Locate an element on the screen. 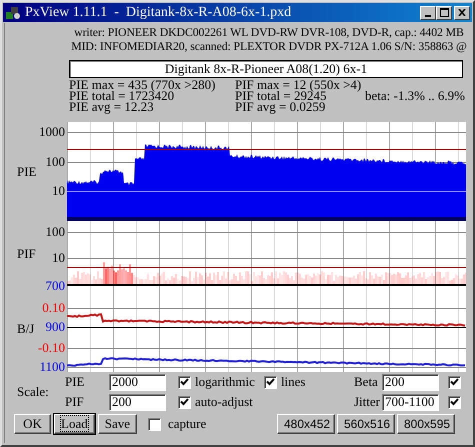 The height and width of the screenshot is (447, 475). maximize-button is located at coordinates (444, 13).